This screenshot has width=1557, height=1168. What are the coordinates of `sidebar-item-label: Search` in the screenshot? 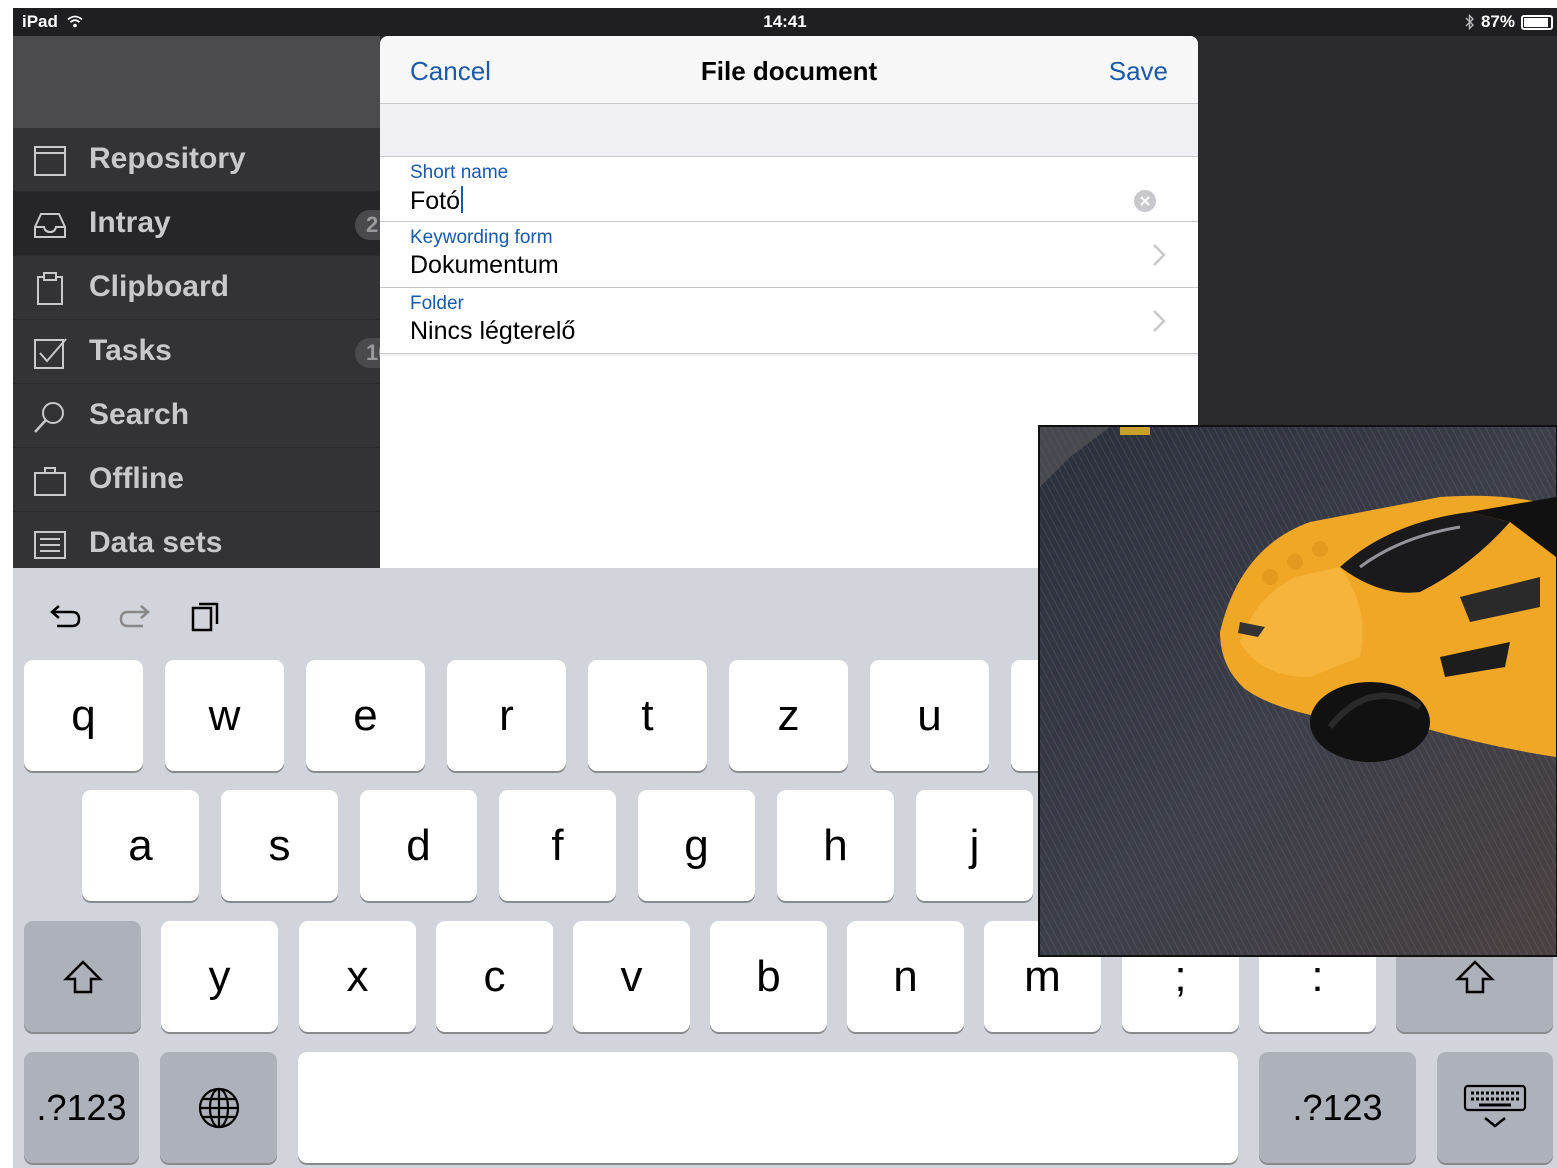 It's located at (139, 414).